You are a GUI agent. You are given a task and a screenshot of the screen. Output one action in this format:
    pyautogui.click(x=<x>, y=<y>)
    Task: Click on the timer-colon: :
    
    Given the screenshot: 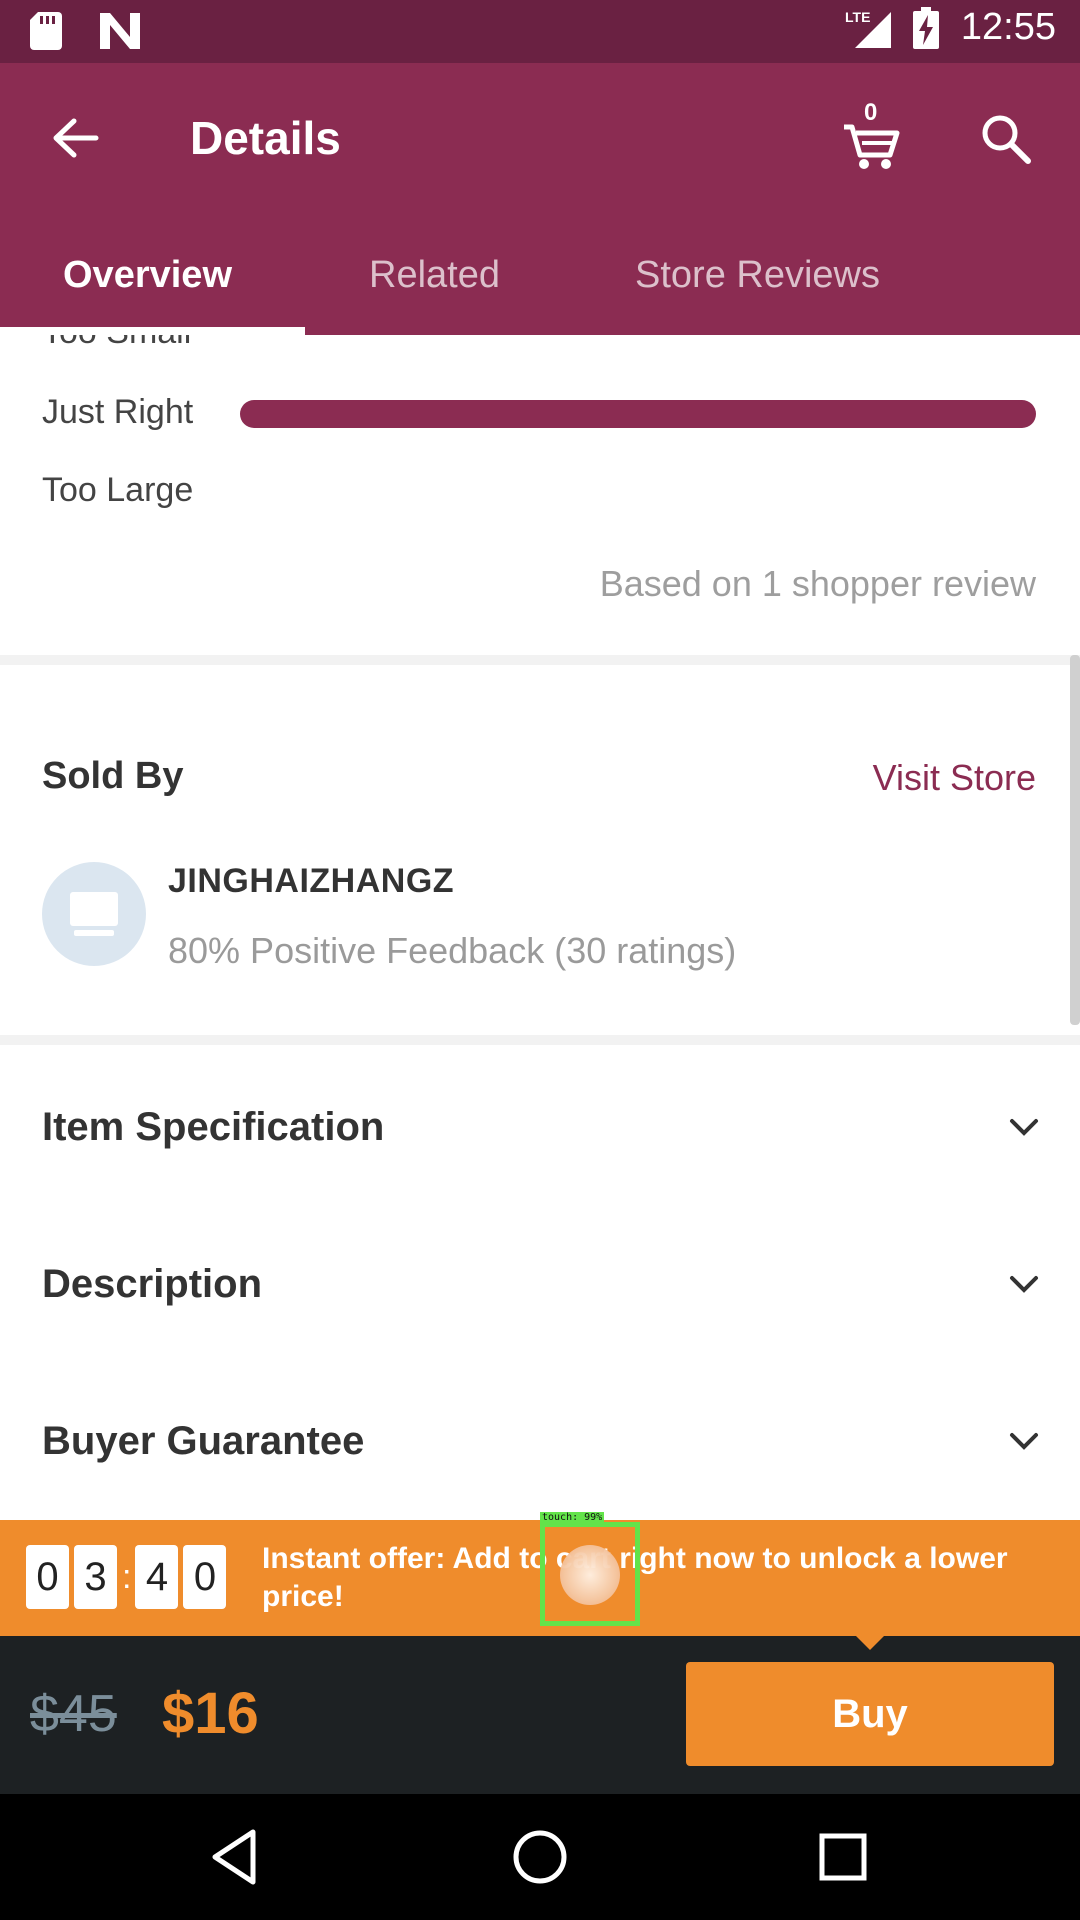 What is the action you would take?
    pyautogui.click(x=127, y=1576)
    